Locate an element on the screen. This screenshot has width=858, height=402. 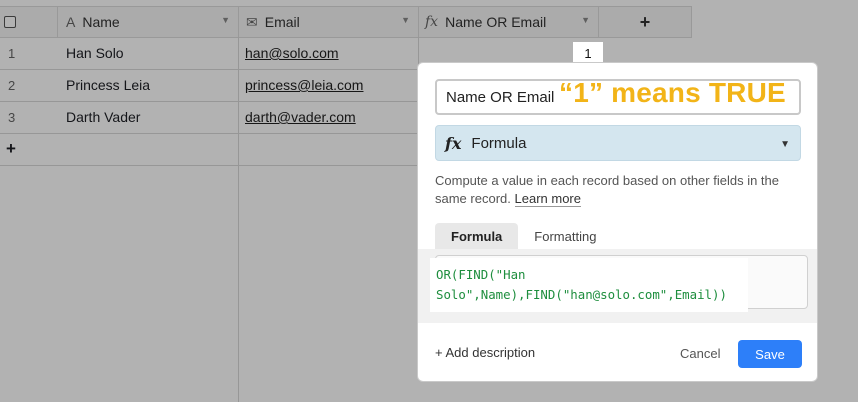
grid-header-row: A Name ▼ ✉ Email ▼ fx Name OR Email ▼ + is located at coordinates (346, 22).